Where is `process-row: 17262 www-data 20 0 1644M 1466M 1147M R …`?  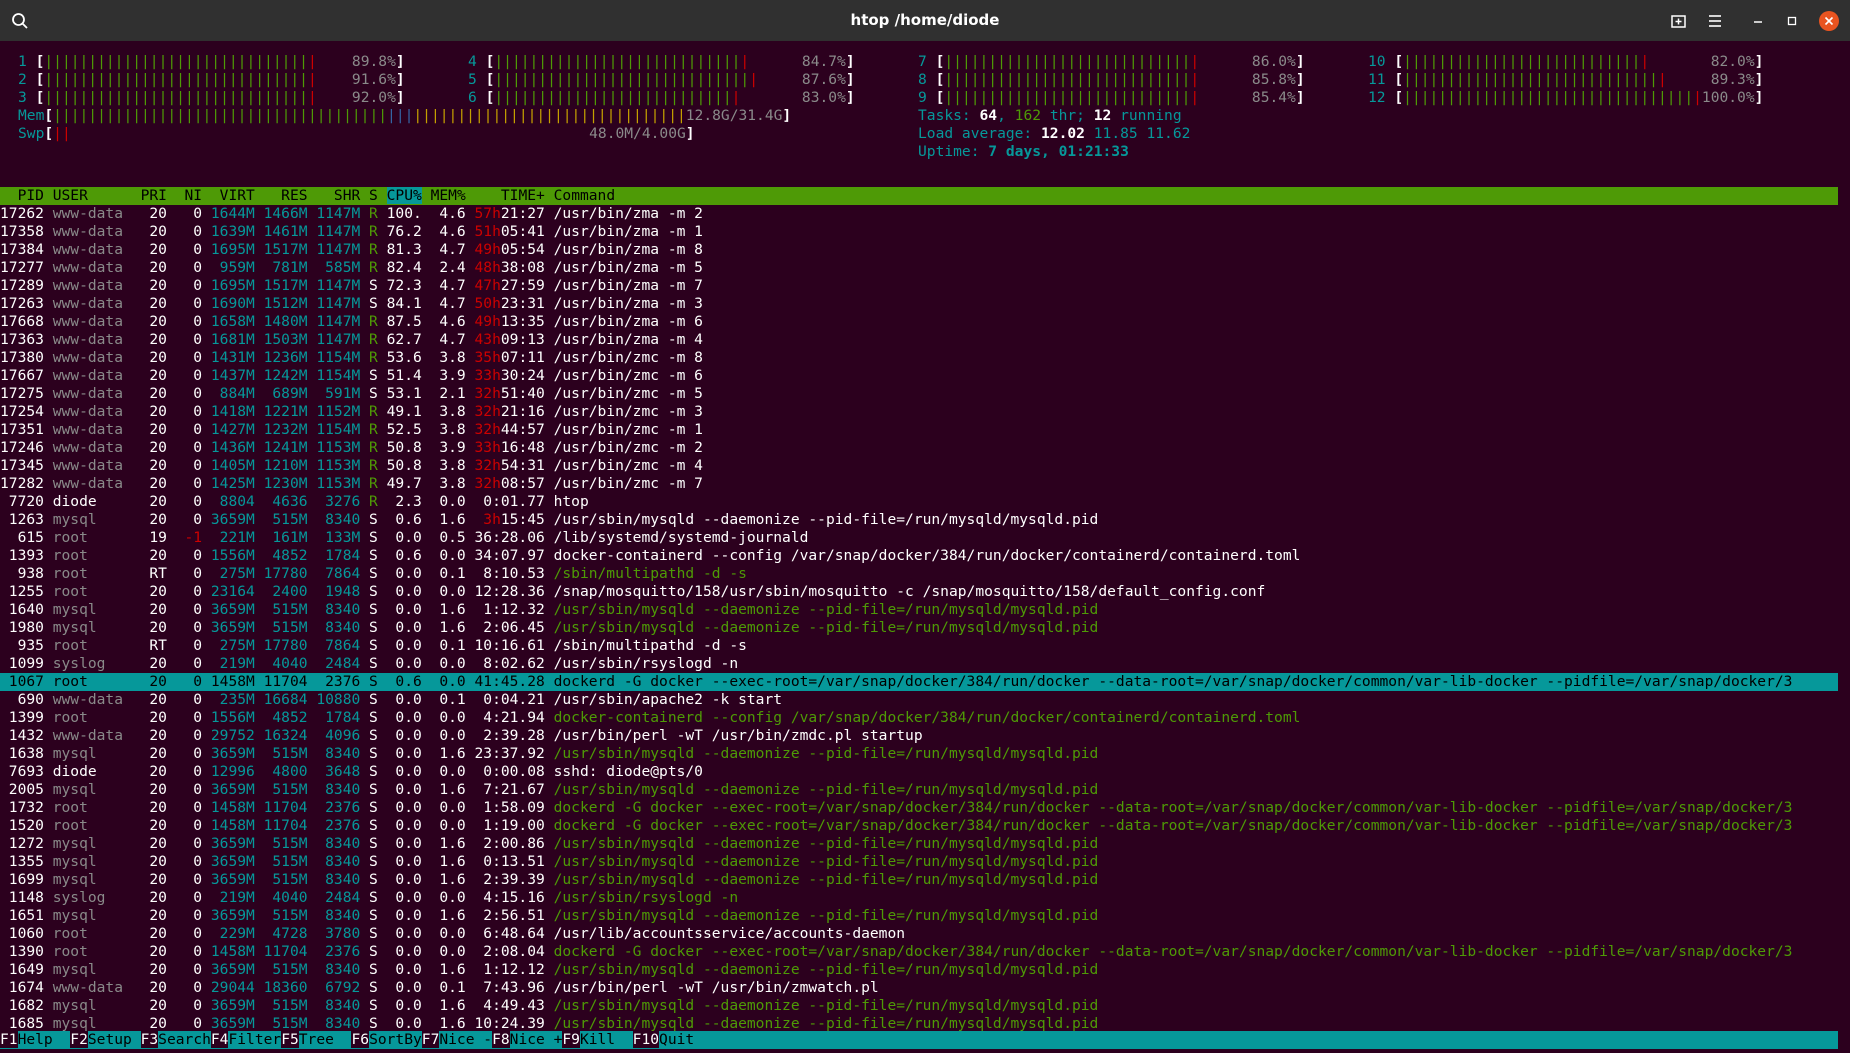
process-row: 17262 www-data 20 0 1644M 1466M 1147M R … is located at coordinates (919, 214).